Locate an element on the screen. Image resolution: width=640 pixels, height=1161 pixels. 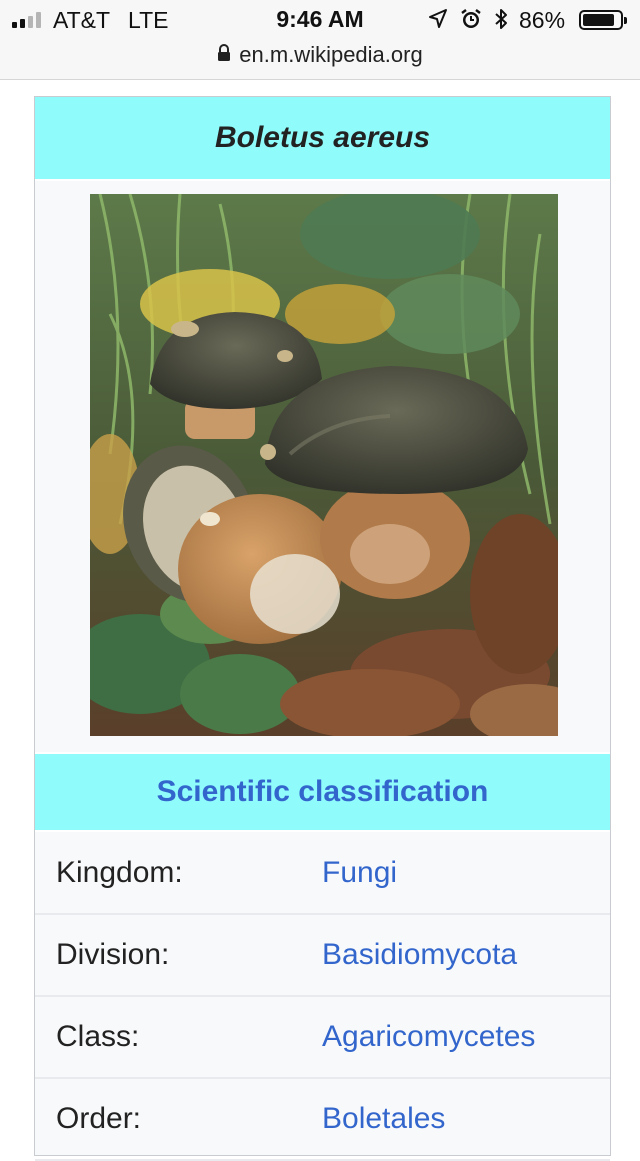
row-value-link: Boletales is located at coordinates (383, 1119).